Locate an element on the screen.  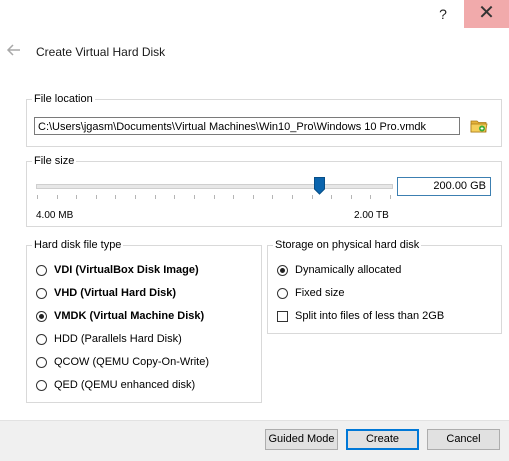
cancel-button: Cancel is located at coordinates (463, 439).